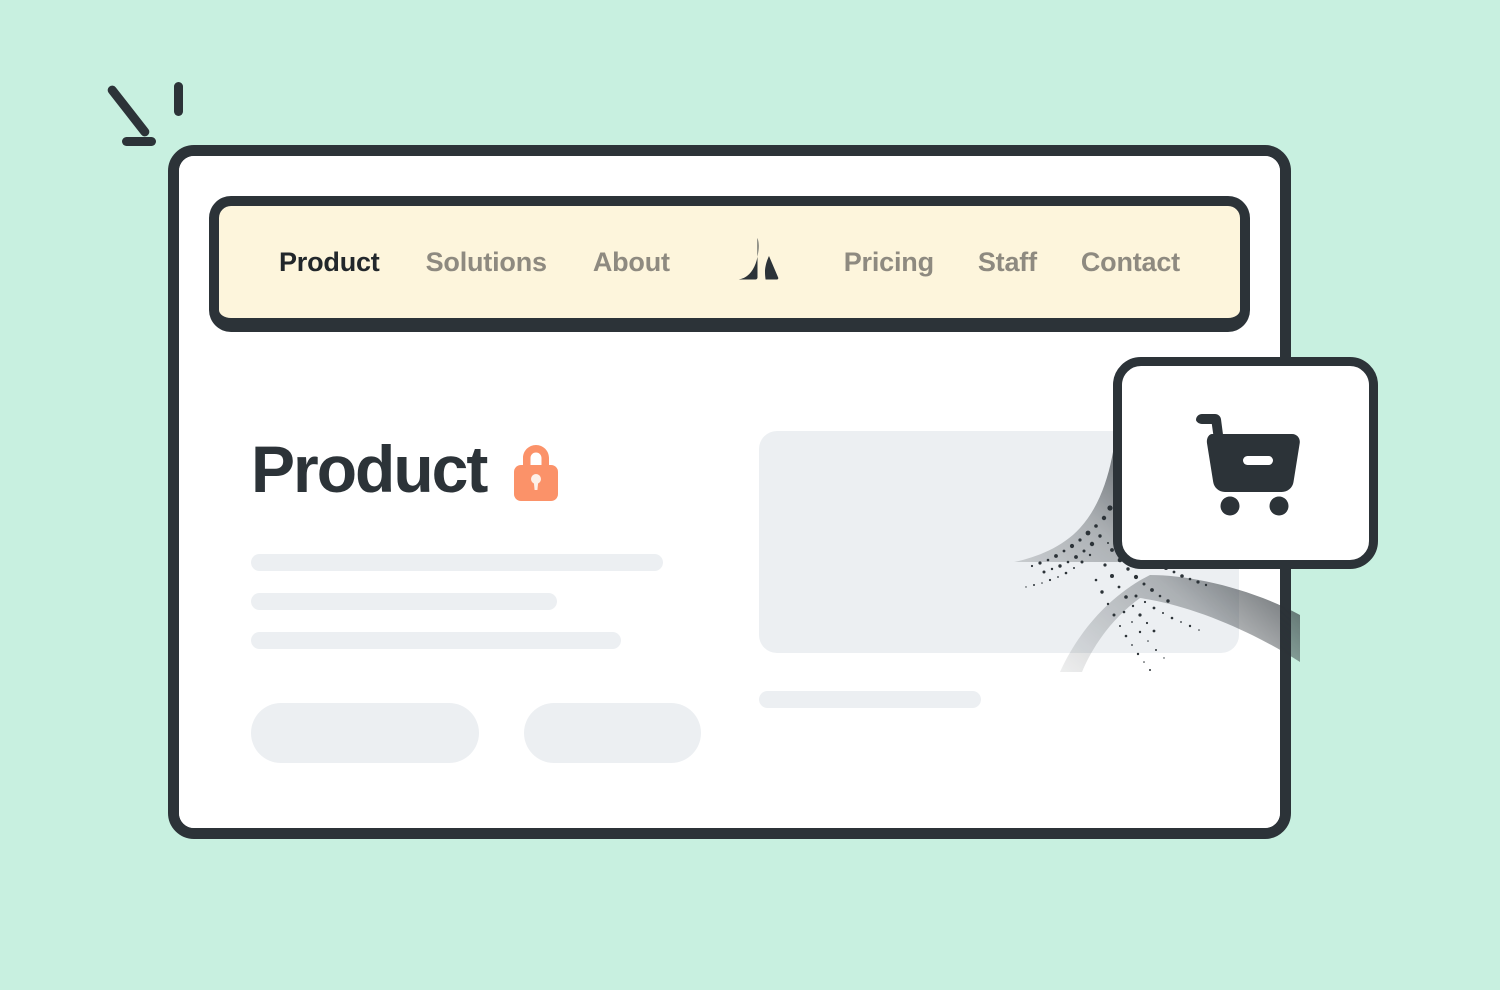 The width and height of the screenshot is (1500, 990). Describe the element at coordinates (631, 262) in the screenshot. I see `nav-item-about: About` at that location.